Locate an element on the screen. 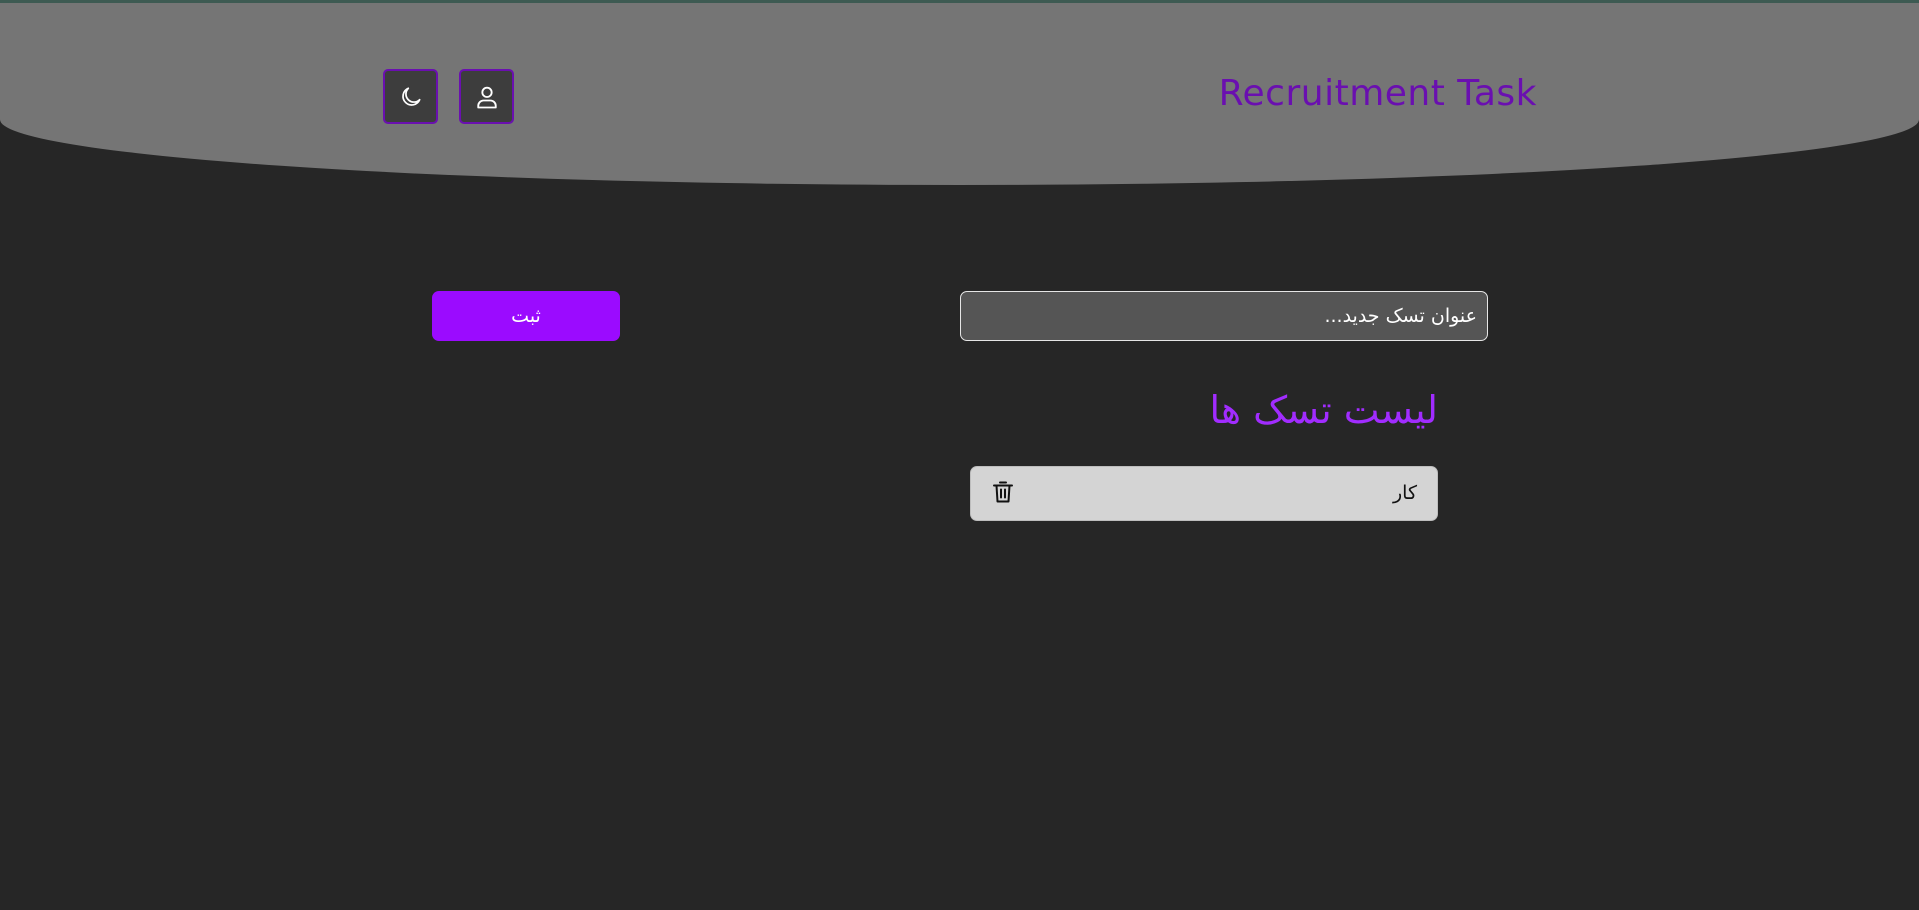  user-icon is located at coordinates (487, 97).